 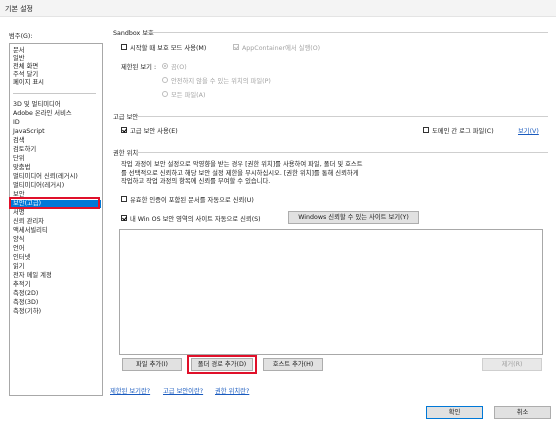 I want to click on category-item: 측정(2D), so click(x=25, y=294).